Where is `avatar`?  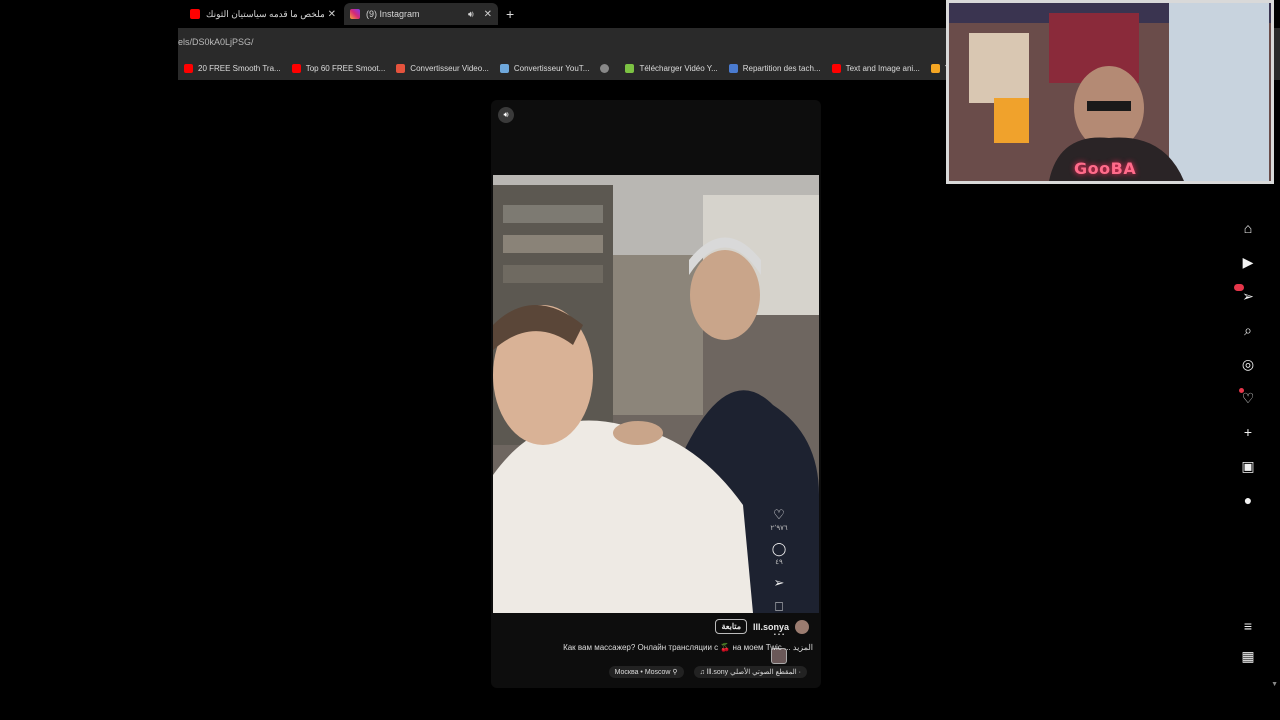
avatar is located at coordinates (802, 626).